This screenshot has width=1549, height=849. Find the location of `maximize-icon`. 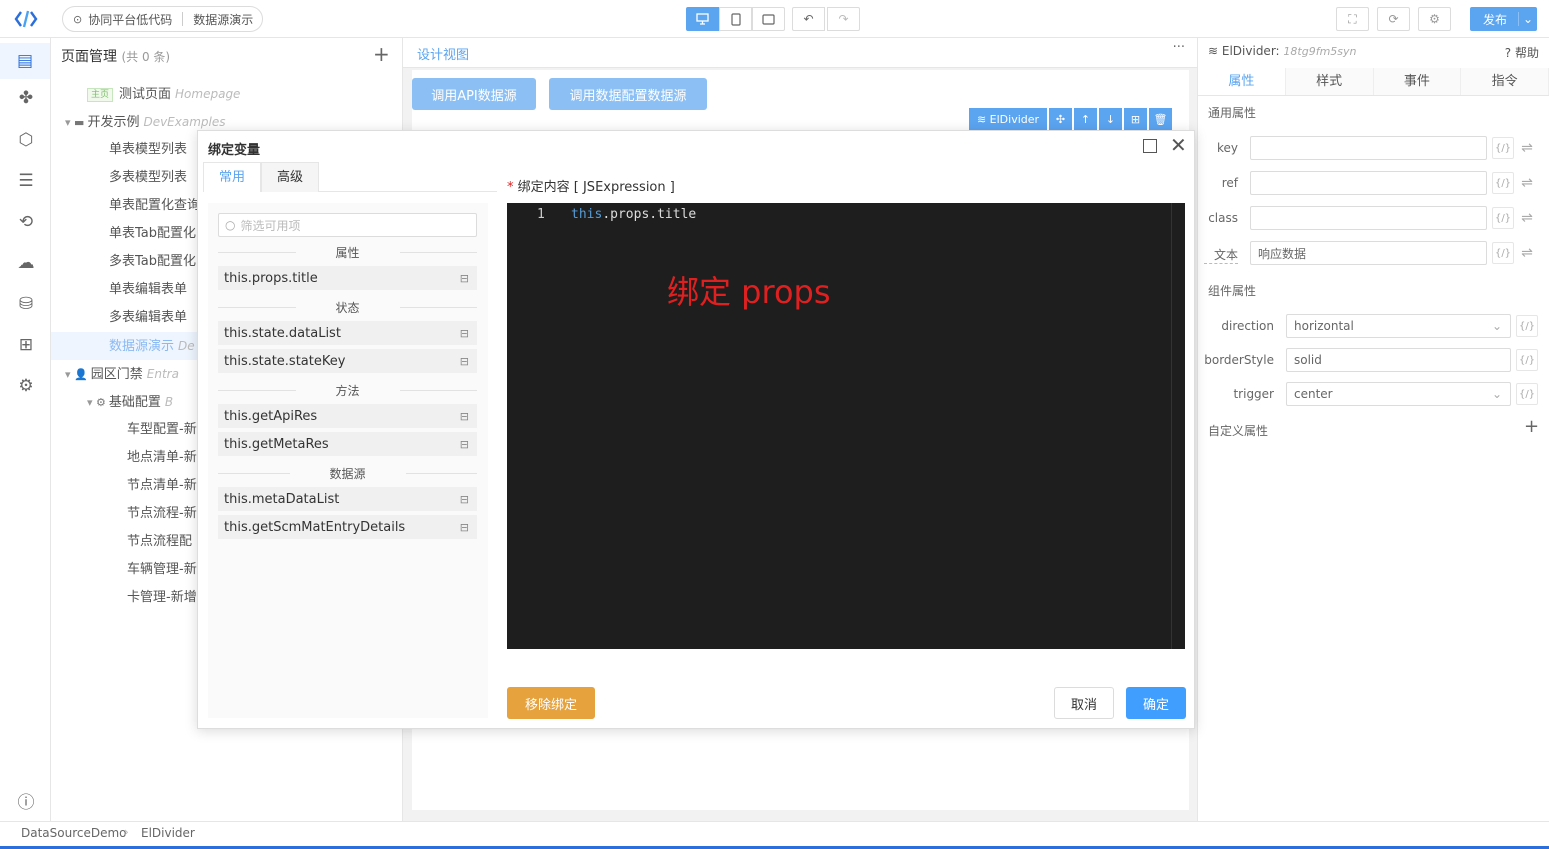

maximize-icon is located at coordinates (1150, 146).